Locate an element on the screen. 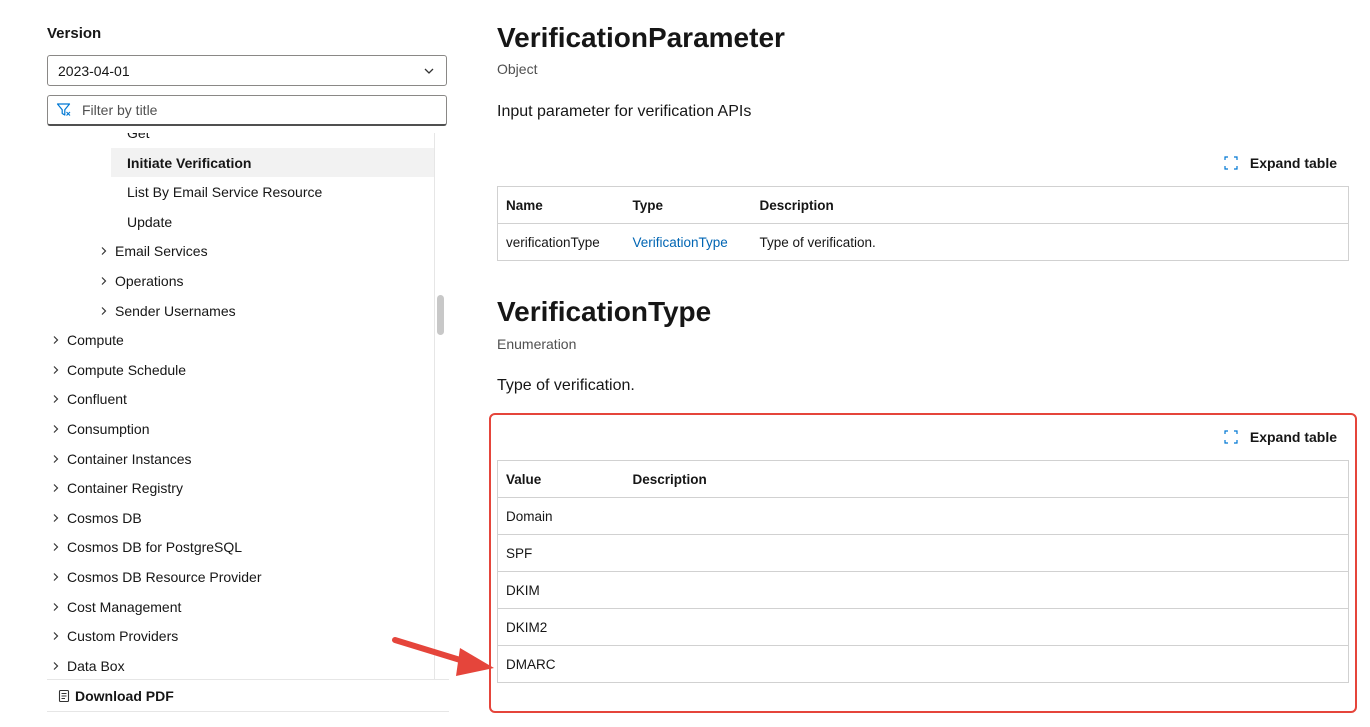  sidebar-item: Data Box is located at coordinates (88, 665).